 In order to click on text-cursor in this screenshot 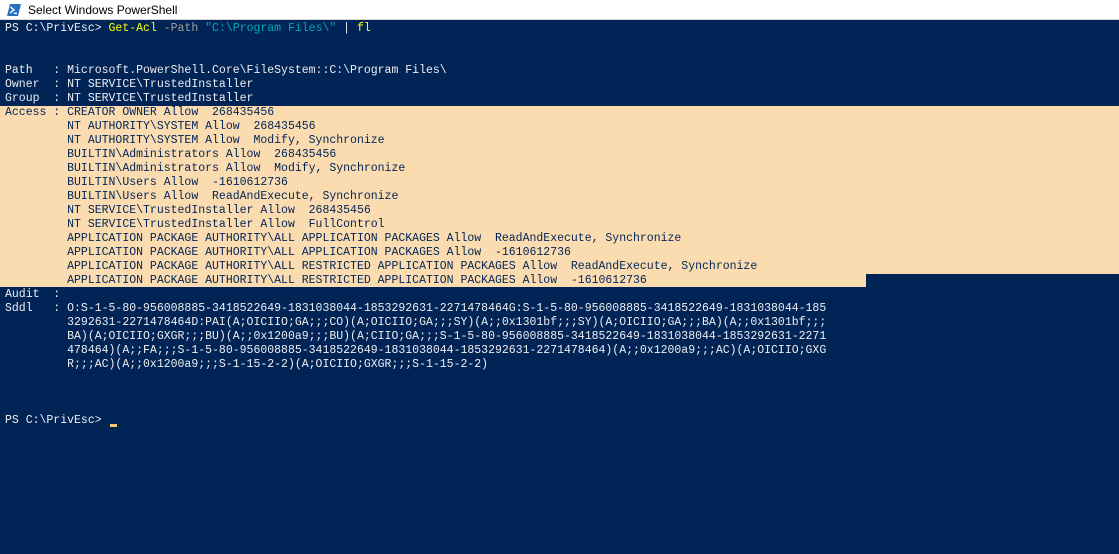, I will do `click(113, 425)`.